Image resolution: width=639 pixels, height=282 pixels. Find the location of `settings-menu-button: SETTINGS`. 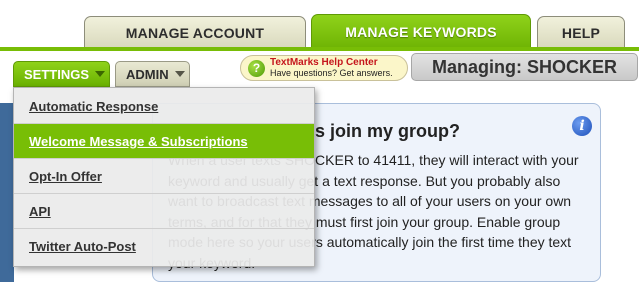

settings-menu-button: SETTINGS is located at coordinates (61, 74).